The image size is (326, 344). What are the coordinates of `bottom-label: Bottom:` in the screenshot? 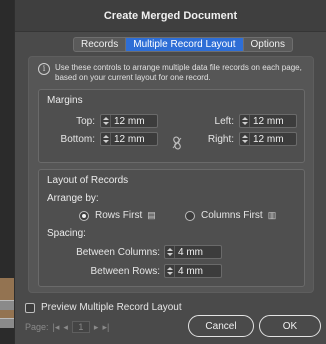 It's located at (77, 139).